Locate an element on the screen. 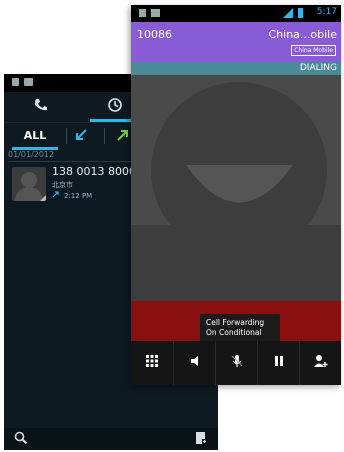 The image size is (344, 452). battery-icon is located at coordinates (300, 13).